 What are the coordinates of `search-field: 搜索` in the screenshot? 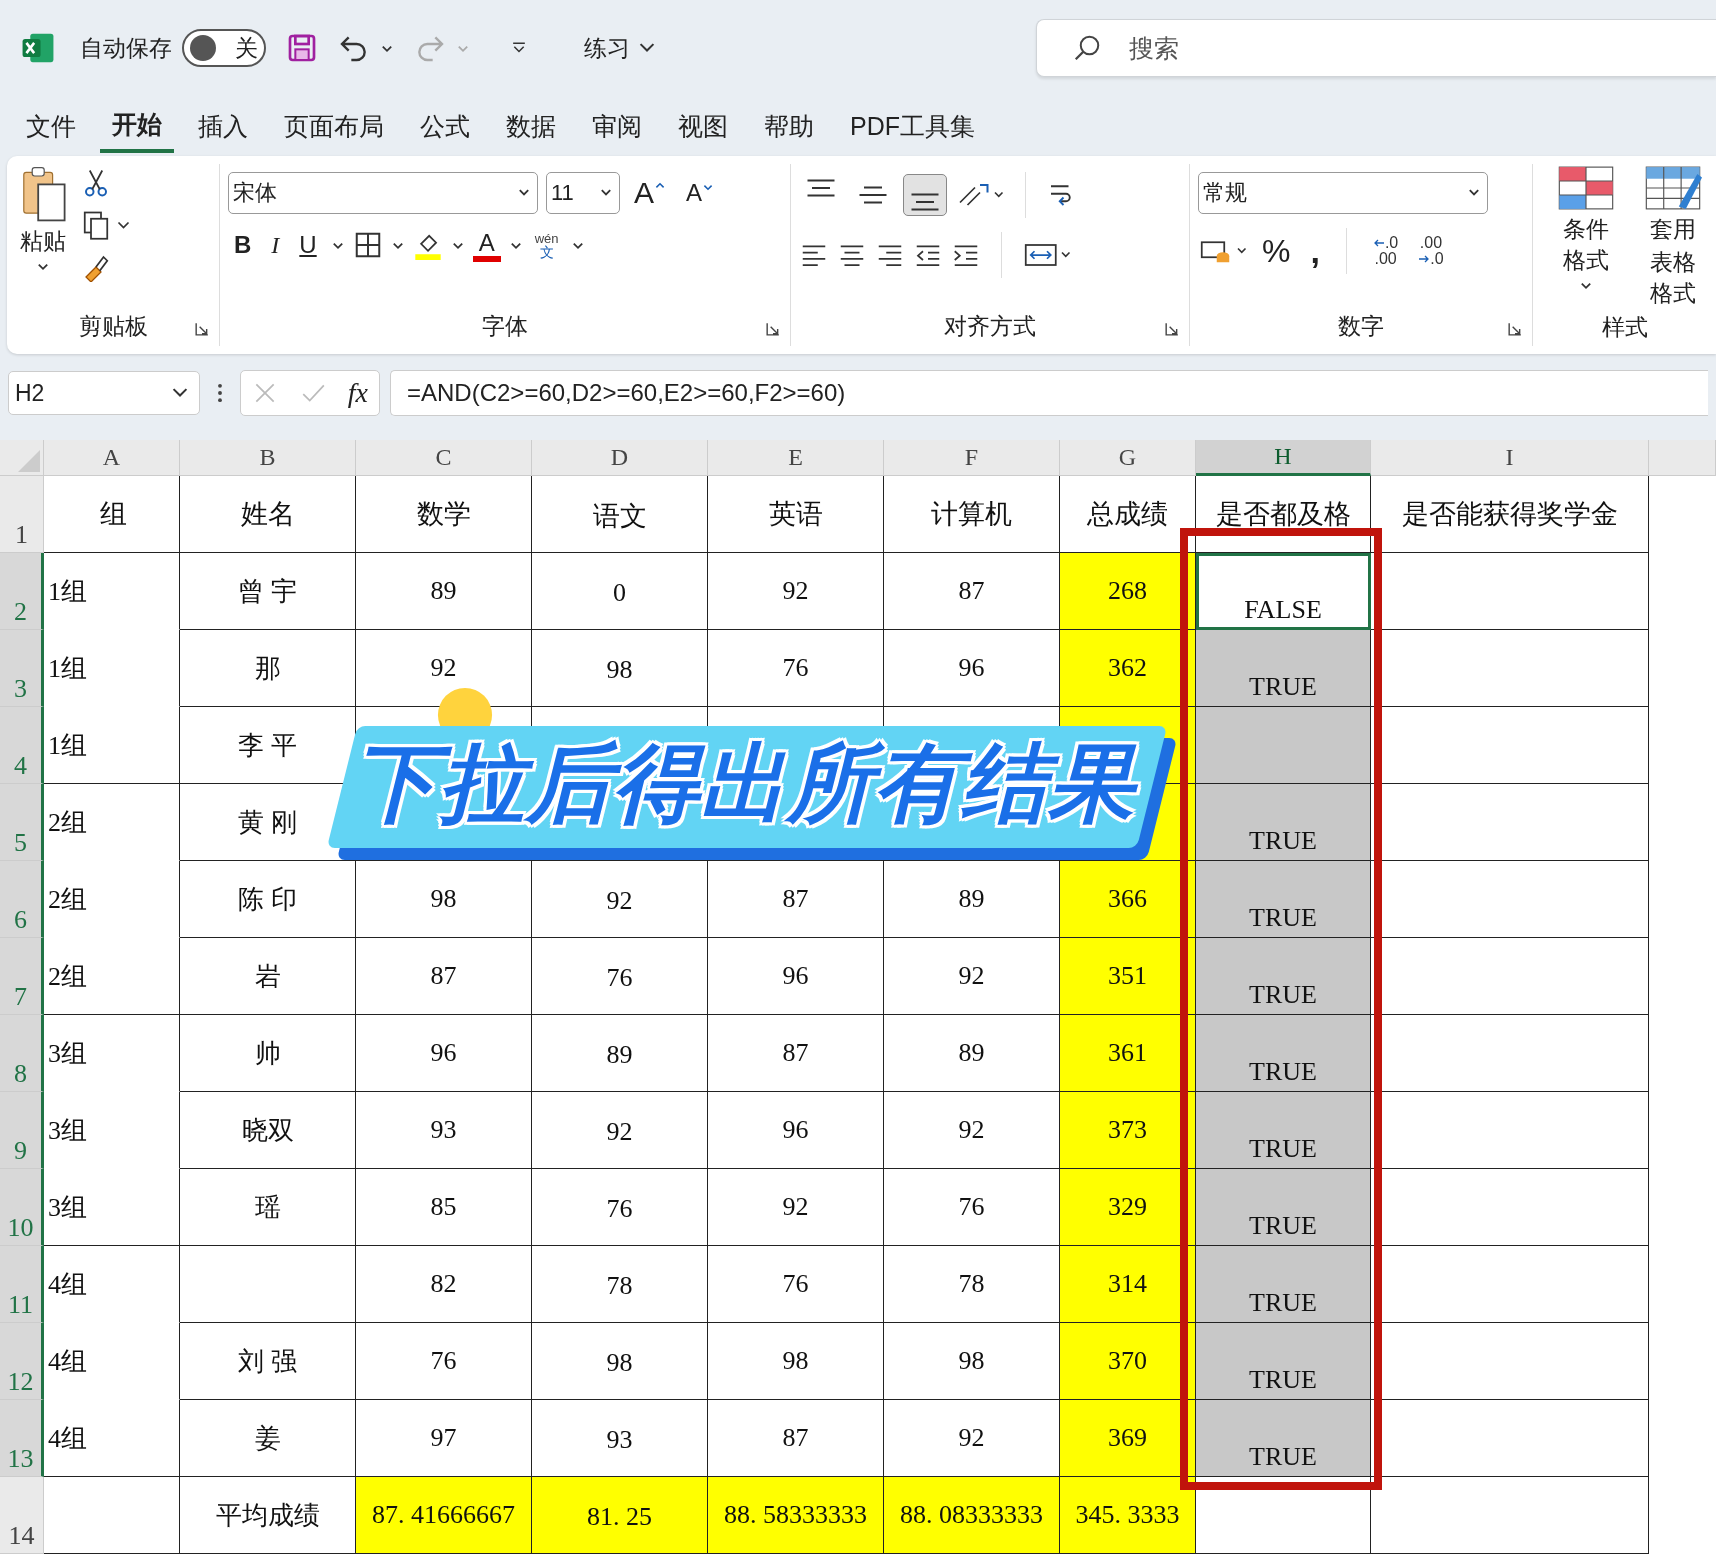 It's located at (1376, 48).